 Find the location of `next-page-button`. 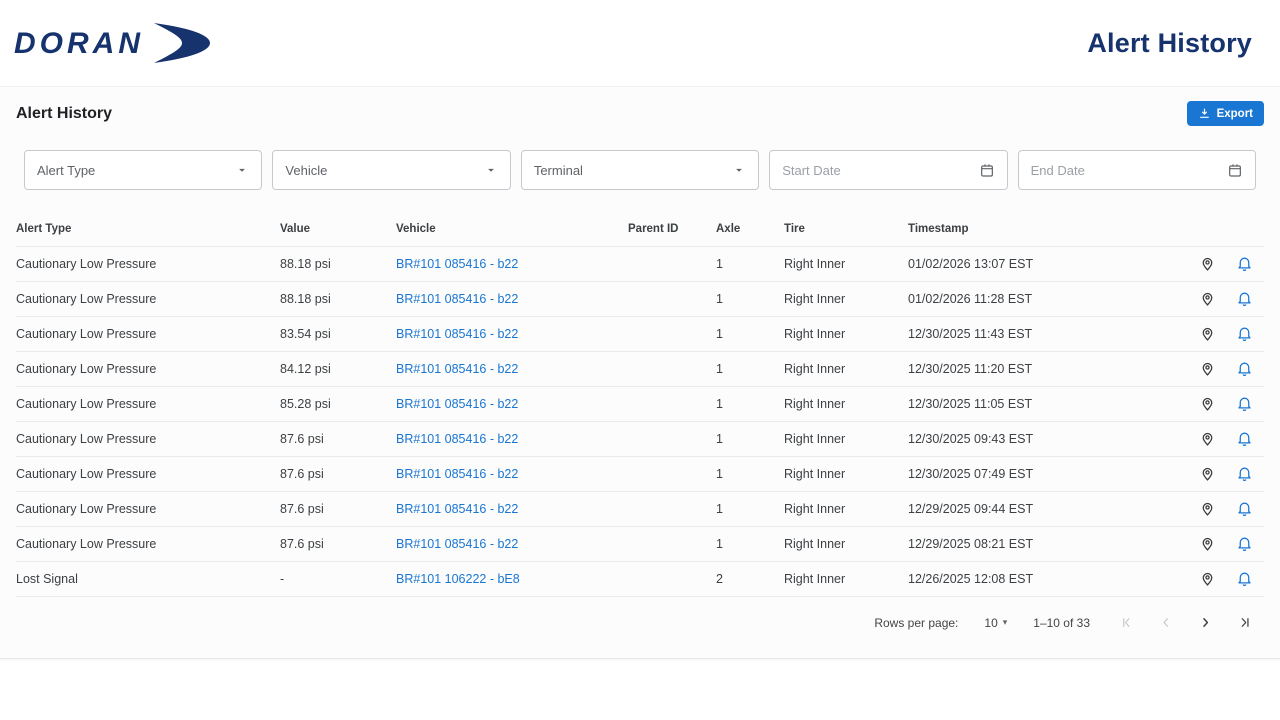

next-page-button is located at coordinates (1205, 622).